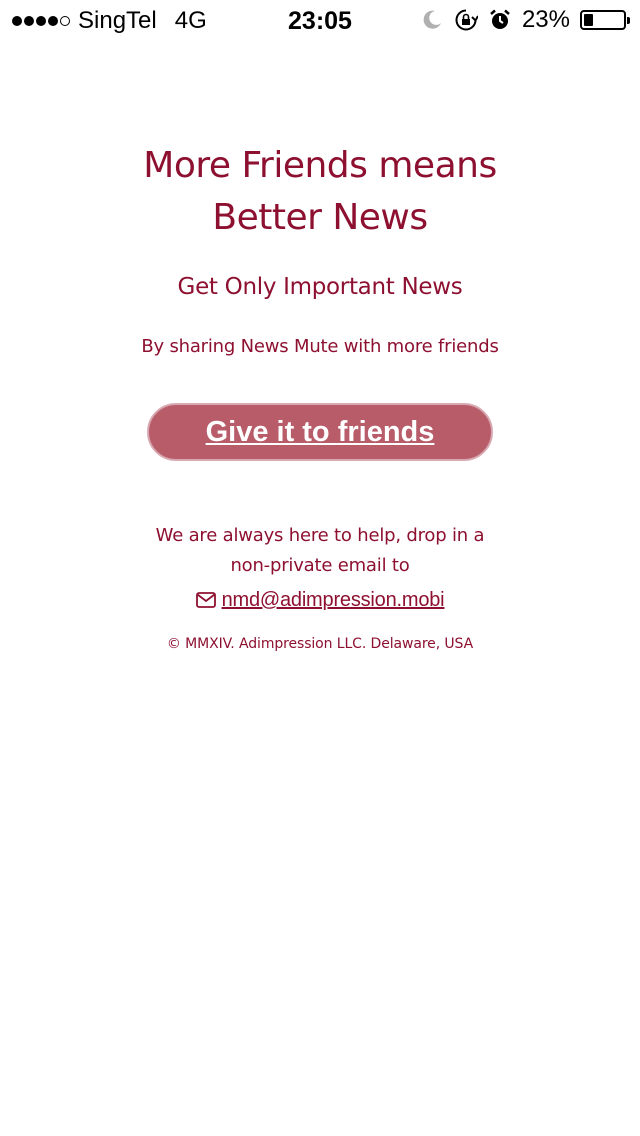 This screenshot has height=1136, width=640. I want to click on battery-fill, so click(588, 20).